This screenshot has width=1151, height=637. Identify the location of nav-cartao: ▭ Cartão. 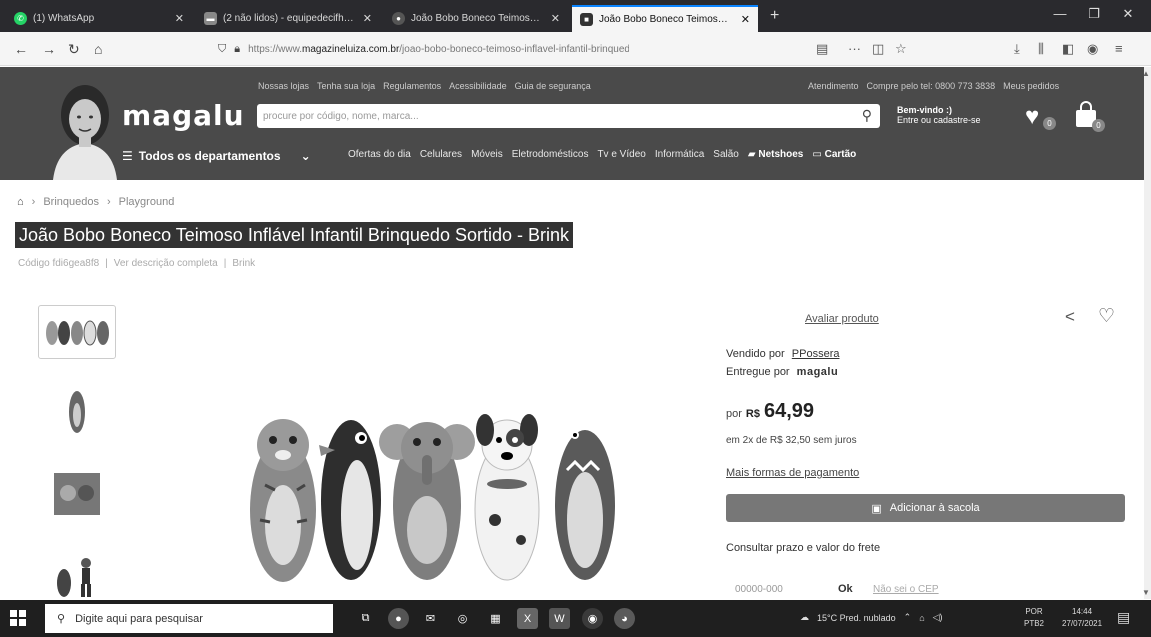
(834, 154).